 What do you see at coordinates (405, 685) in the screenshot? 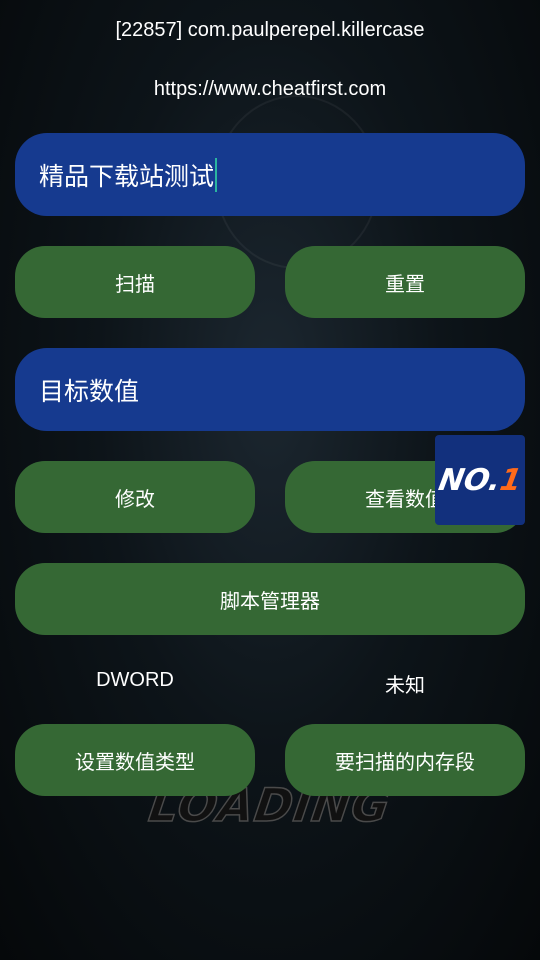
I see `memory-region-label: 未知` at bounding box center [405, 685].